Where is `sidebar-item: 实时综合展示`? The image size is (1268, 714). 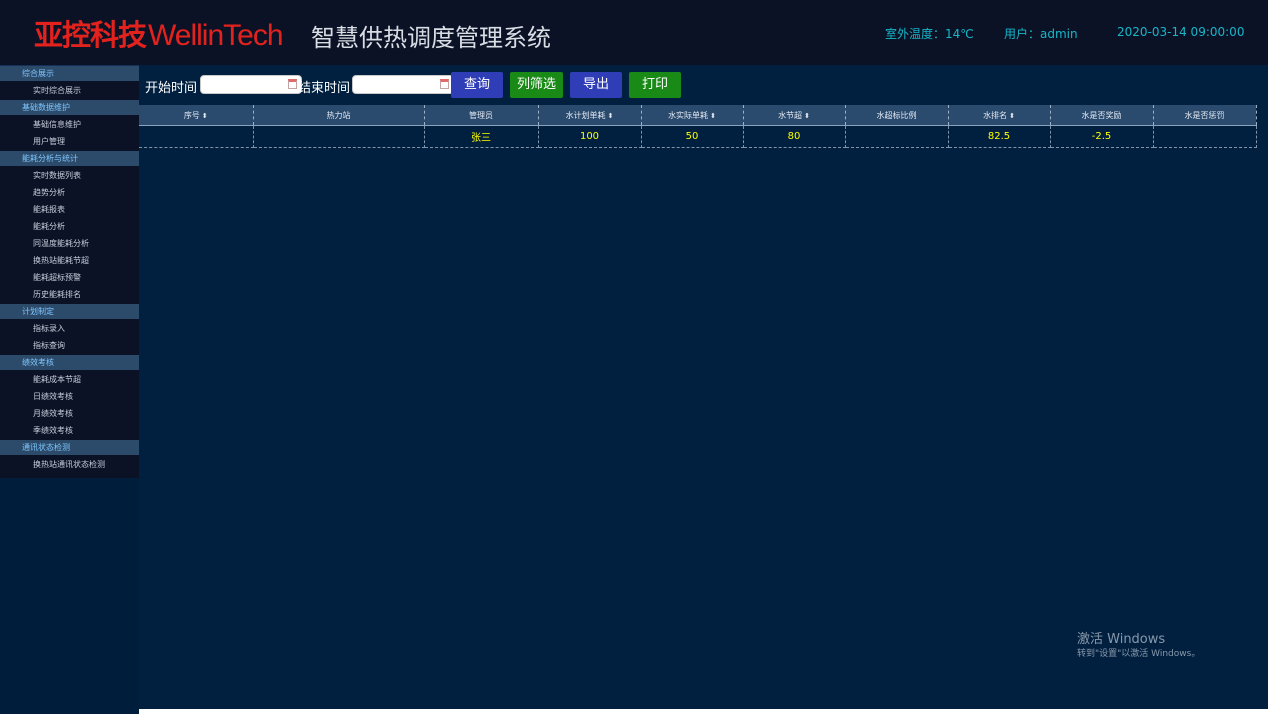 sidebar-item: 实时综合展示 is located at coordinates (69, 90).